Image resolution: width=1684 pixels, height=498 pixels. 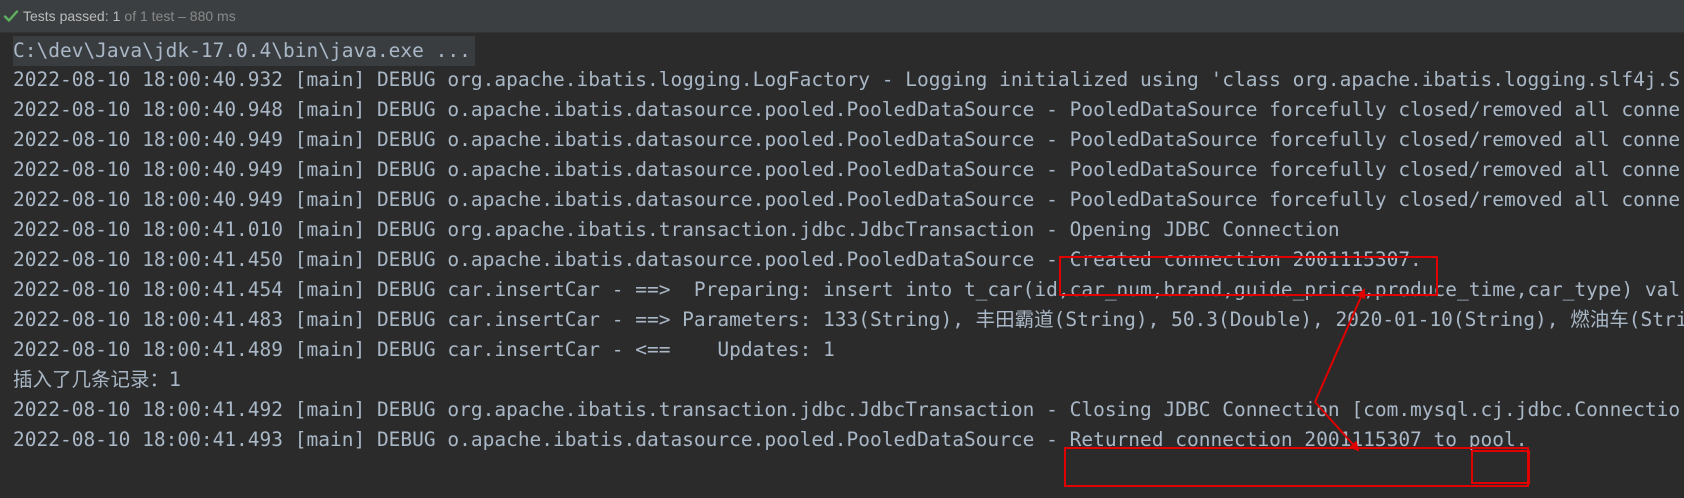 What do you see at coordinates (180, 16) in the screenshot?
I see `tests-detail: of 1 test – 880 ms` at bounding box center [180, 16].